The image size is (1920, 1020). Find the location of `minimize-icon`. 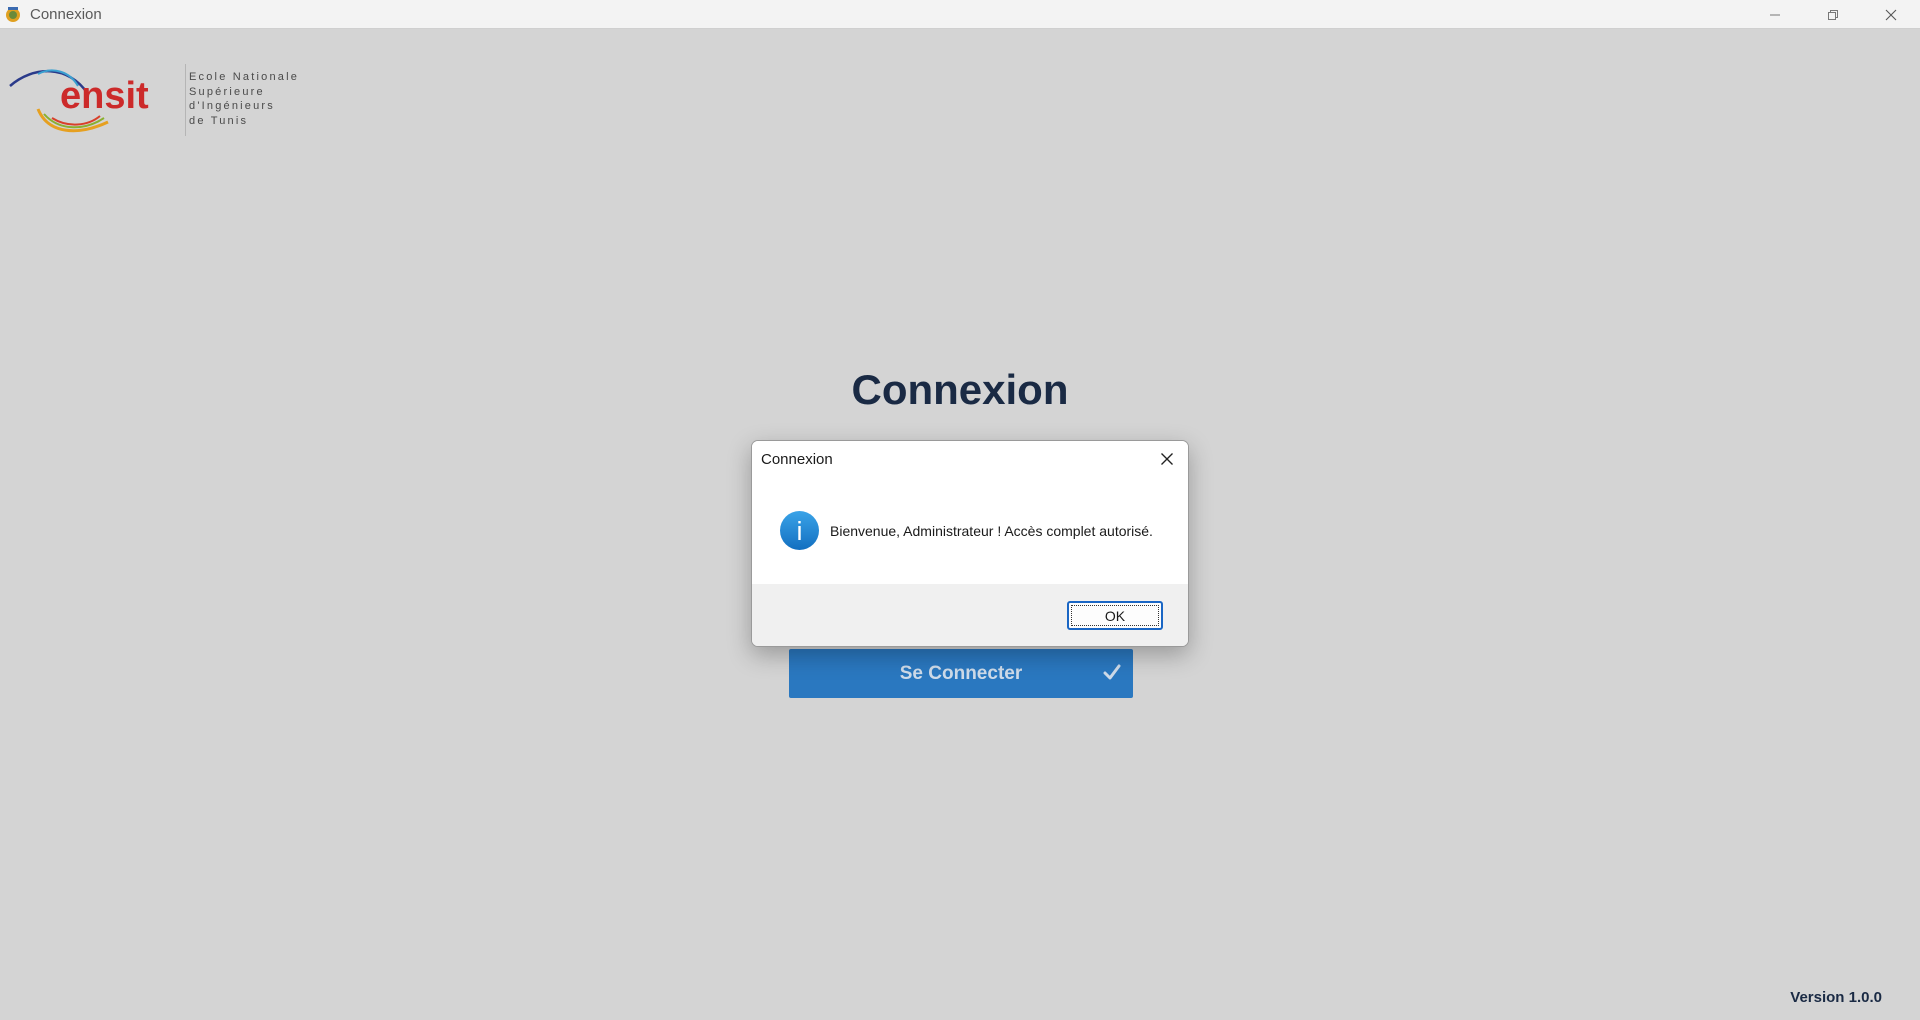

minimize-icon is located at coordinates (1775, 14).